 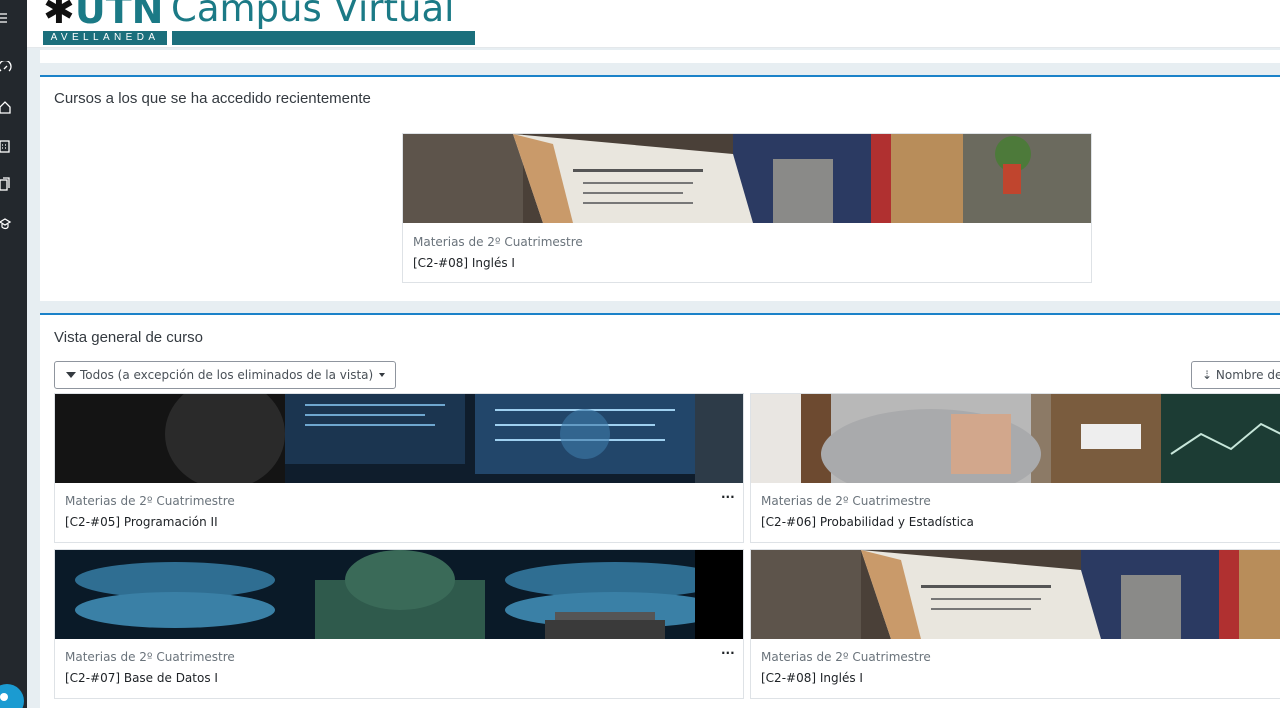 I want to click on course-name: [C2-#06] Probabilidad y Estadística, so click(x=867, y=522).